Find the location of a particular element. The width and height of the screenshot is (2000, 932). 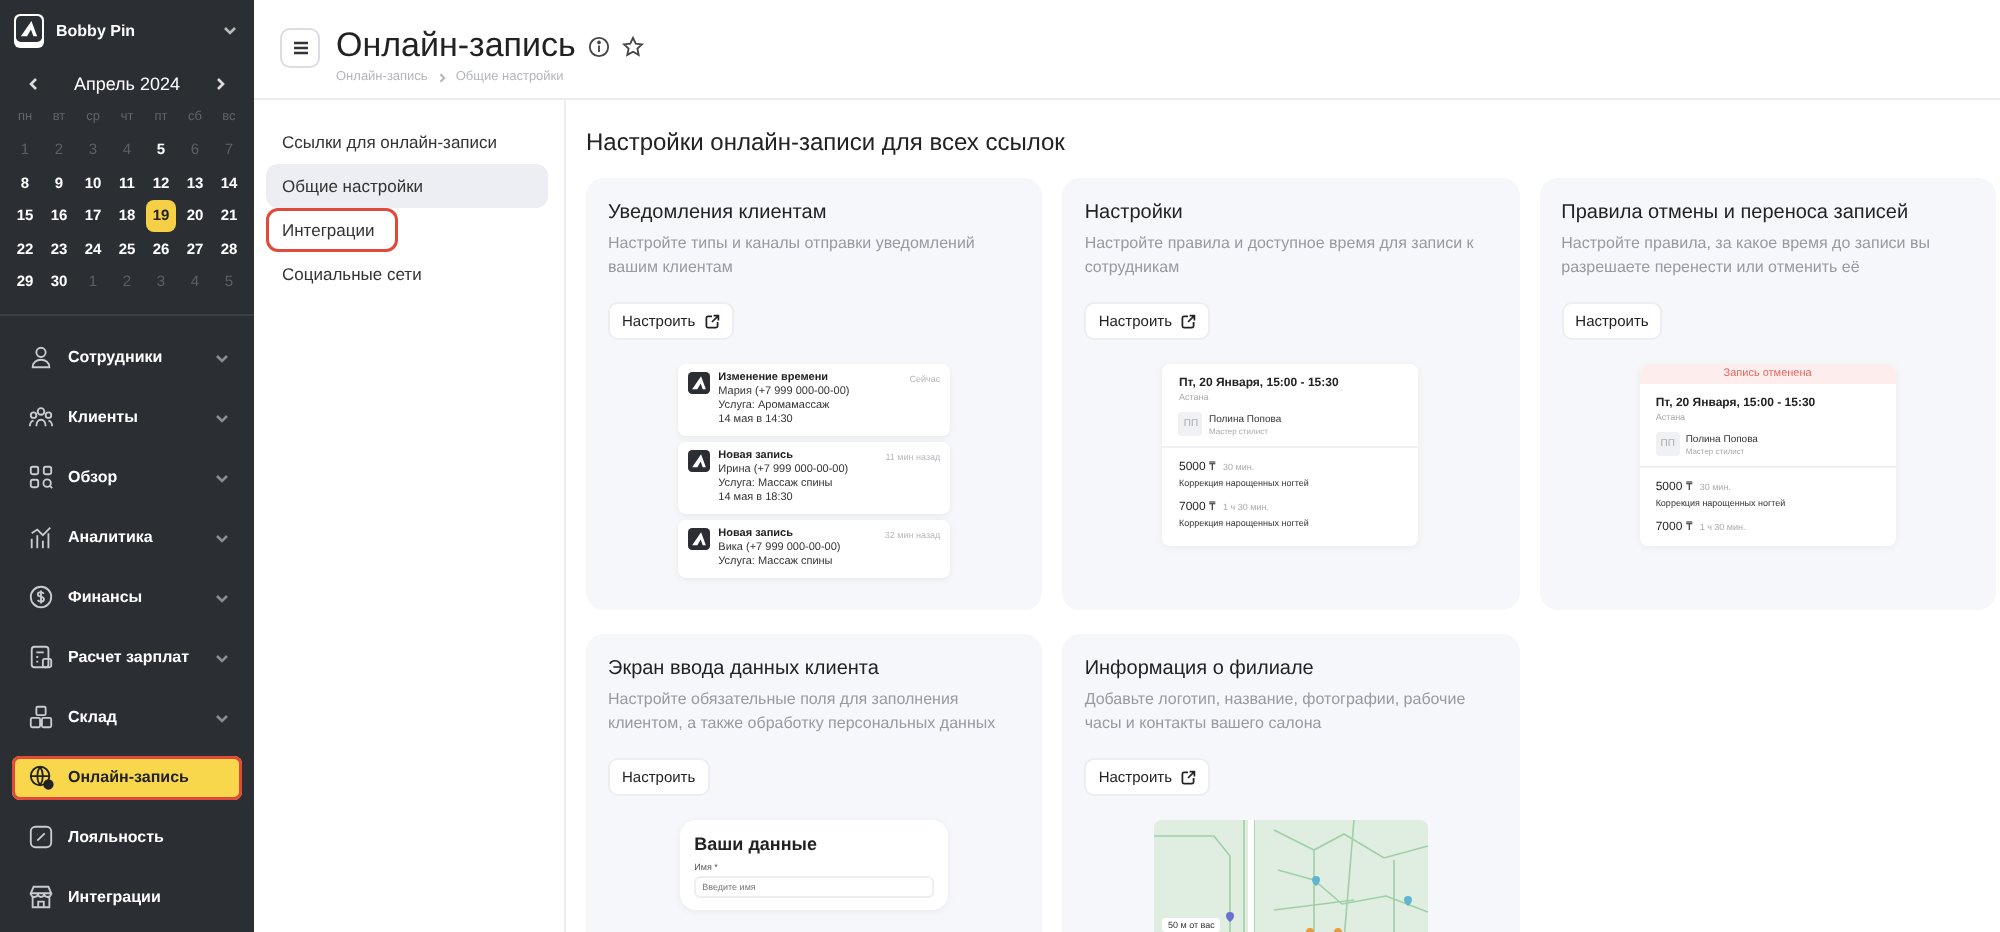

card-description: Настройте правила и доступное время для записи к сотрудникам is located at coordinates (1280, 256).